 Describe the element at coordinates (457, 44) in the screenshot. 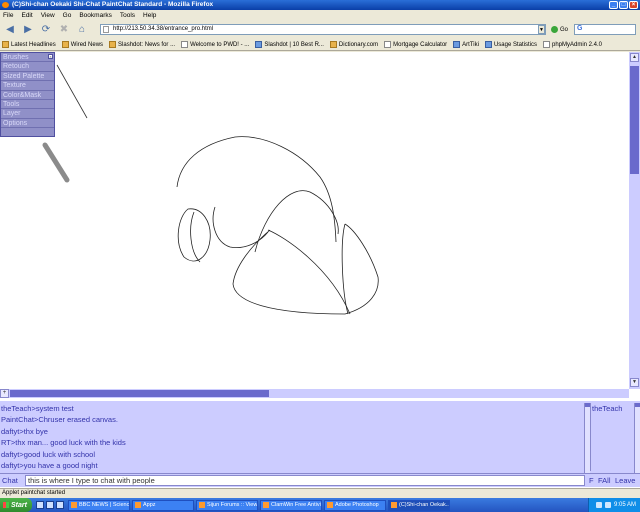

I see `arttiki-icon` at that location.